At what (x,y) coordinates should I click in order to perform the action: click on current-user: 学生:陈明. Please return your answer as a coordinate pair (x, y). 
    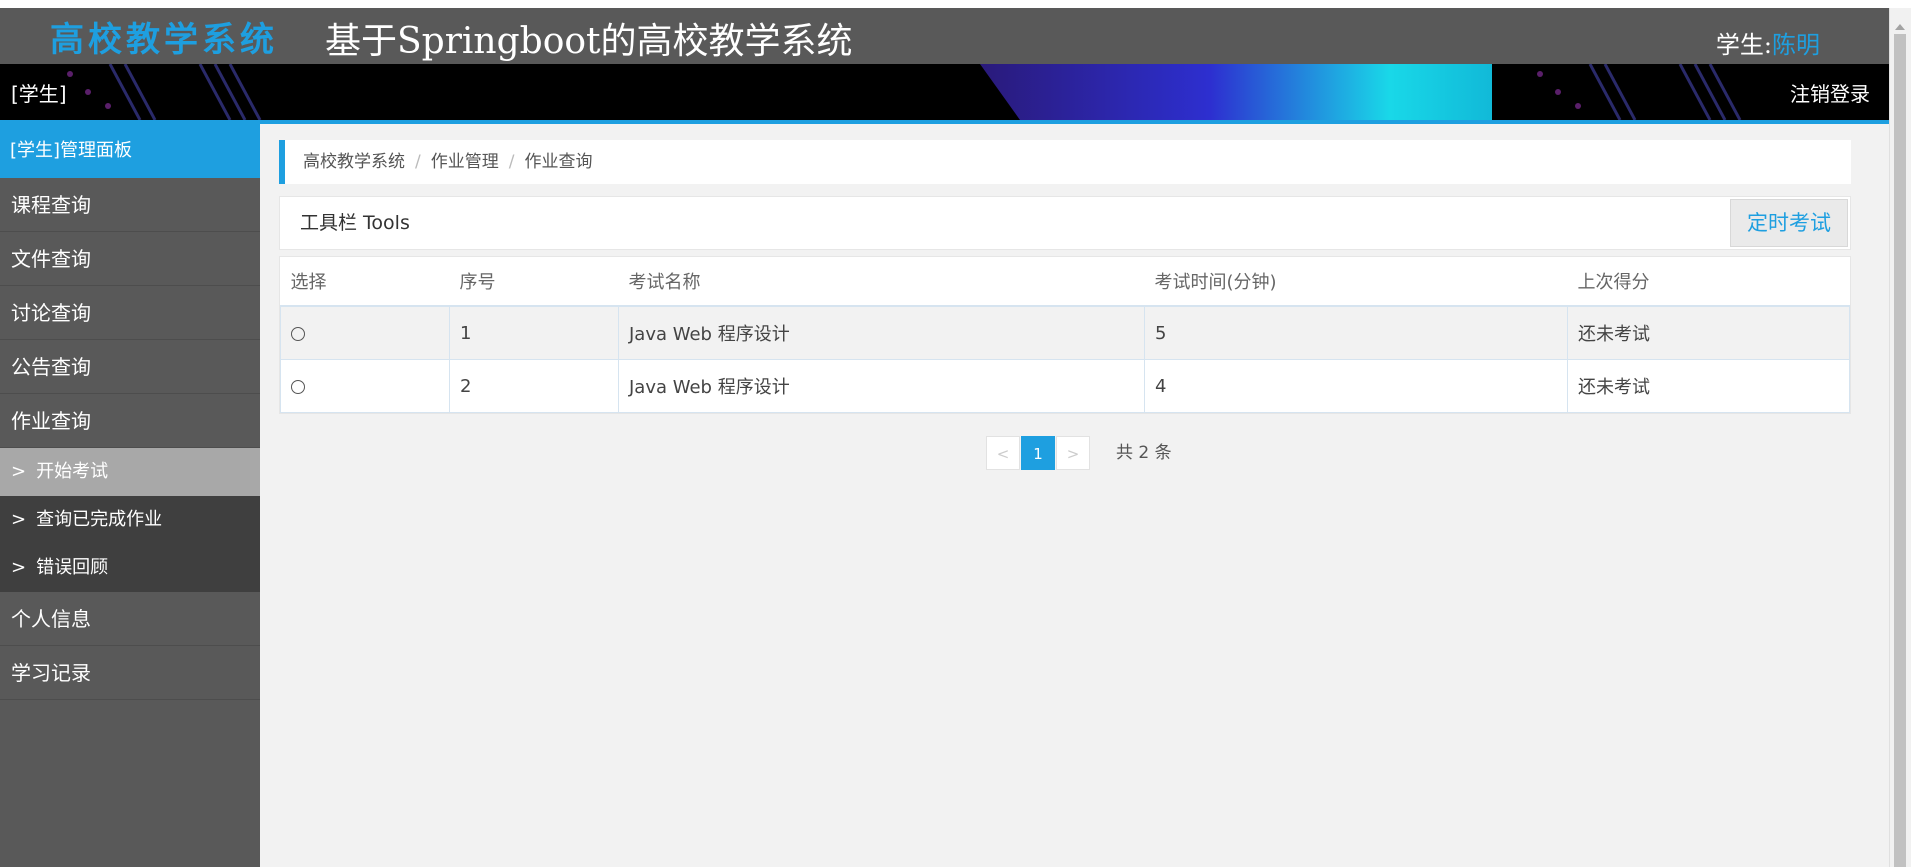
    Looking at the image, I should click on (1768, 42).